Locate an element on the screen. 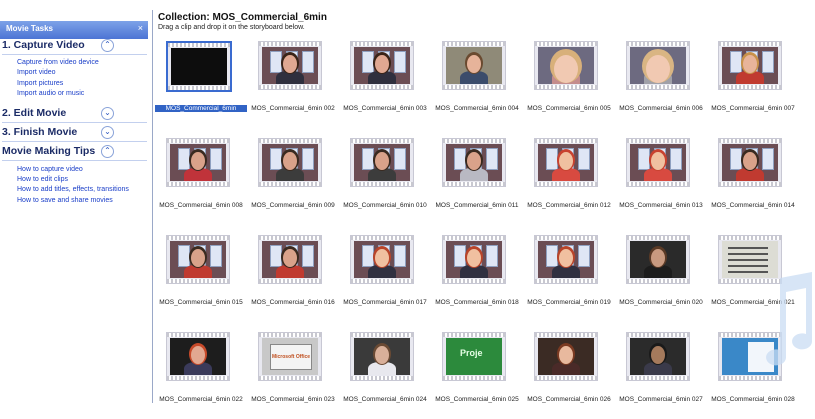 The height and width of the screenshot is (419, 815). link-how-to-edit: How to edit clips is located at coordinates (42, 179).